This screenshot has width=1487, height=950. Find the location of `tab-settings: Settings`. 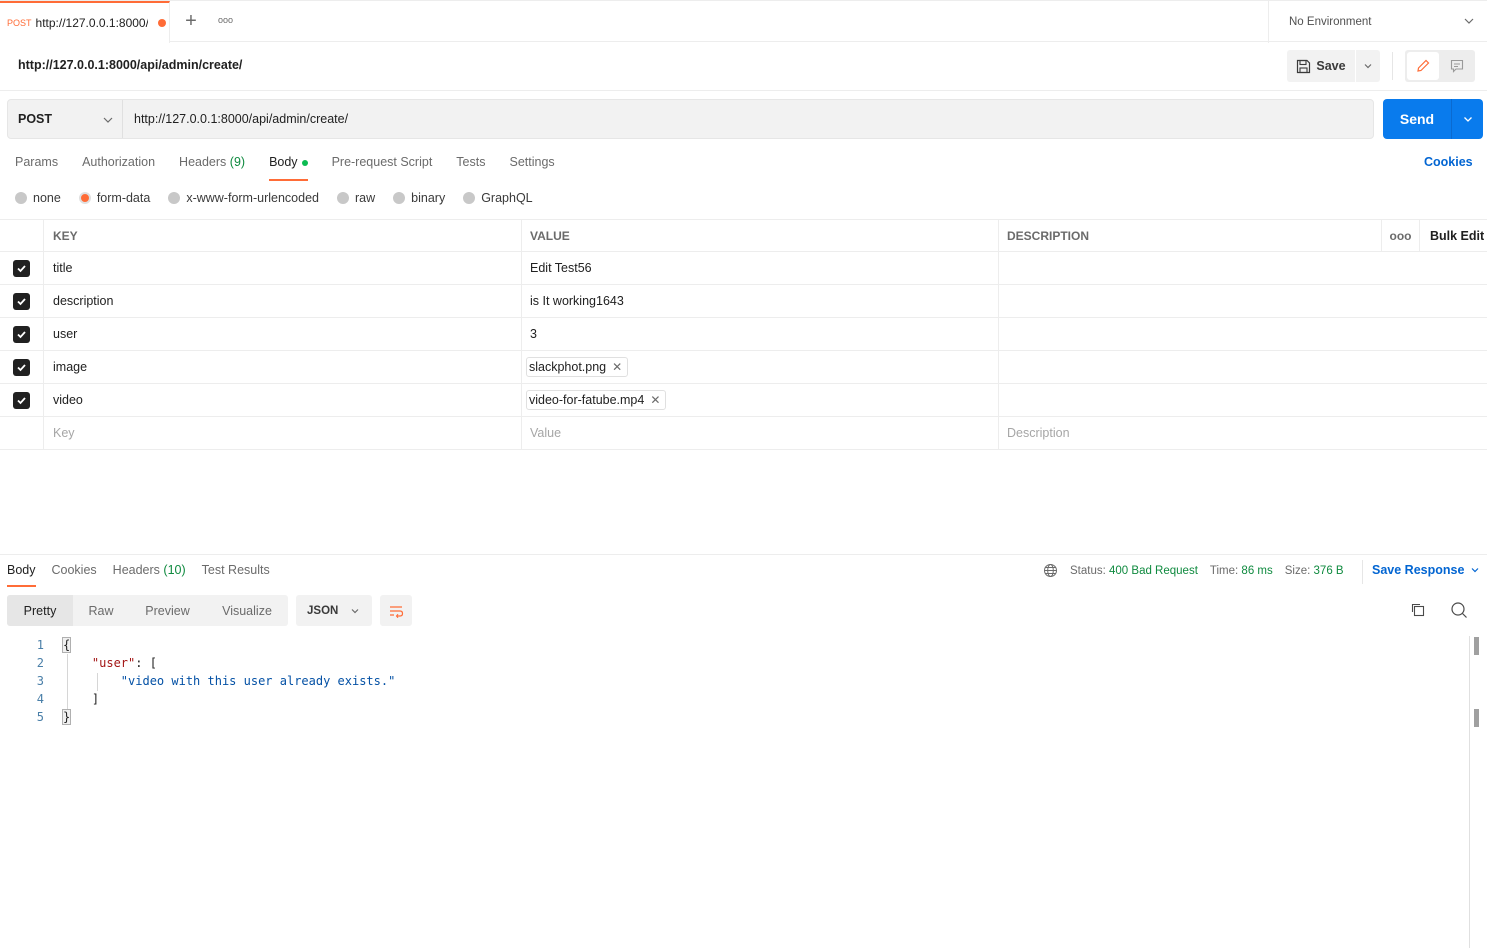

tab-settings: Settings is located at coordinates (531, 167).